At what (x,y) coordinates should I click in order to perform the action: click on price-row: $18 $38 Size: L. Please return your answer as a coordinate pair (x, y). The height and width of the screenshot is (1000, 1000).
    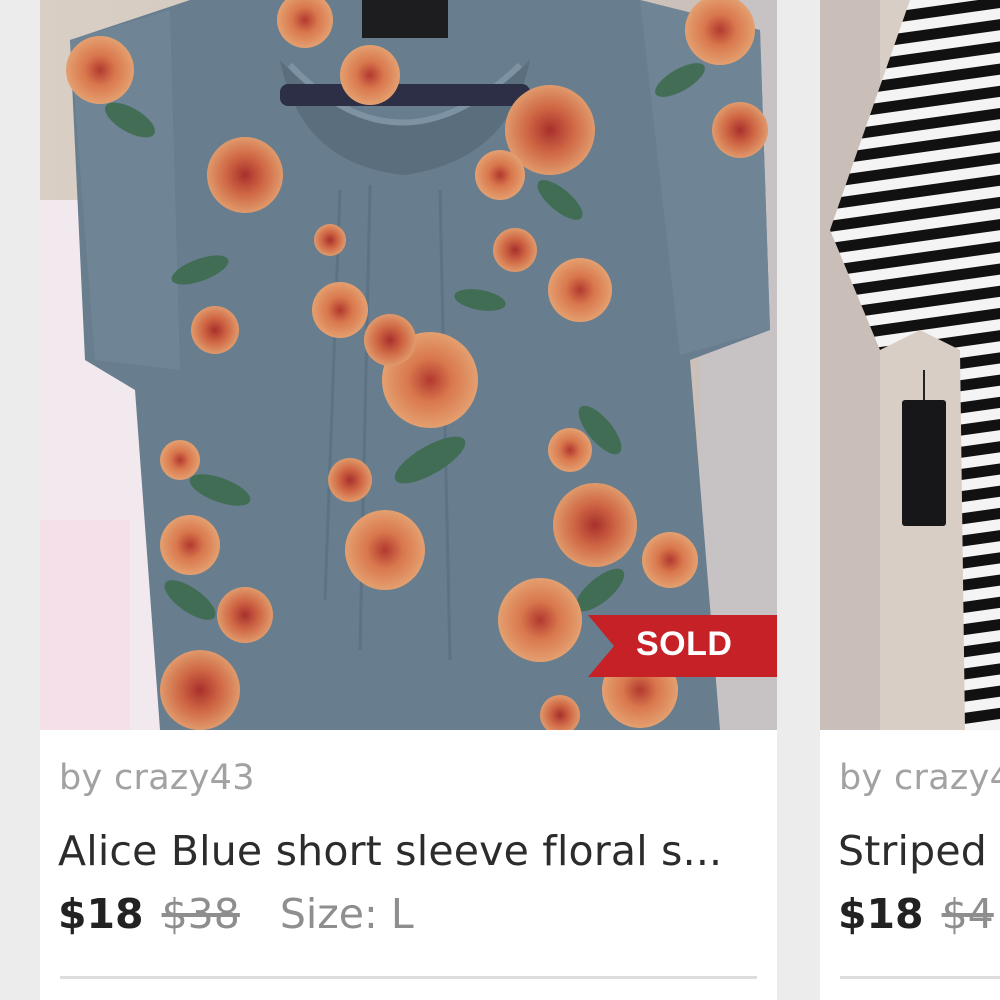
    Looking at the image, I should click on (236, 914).